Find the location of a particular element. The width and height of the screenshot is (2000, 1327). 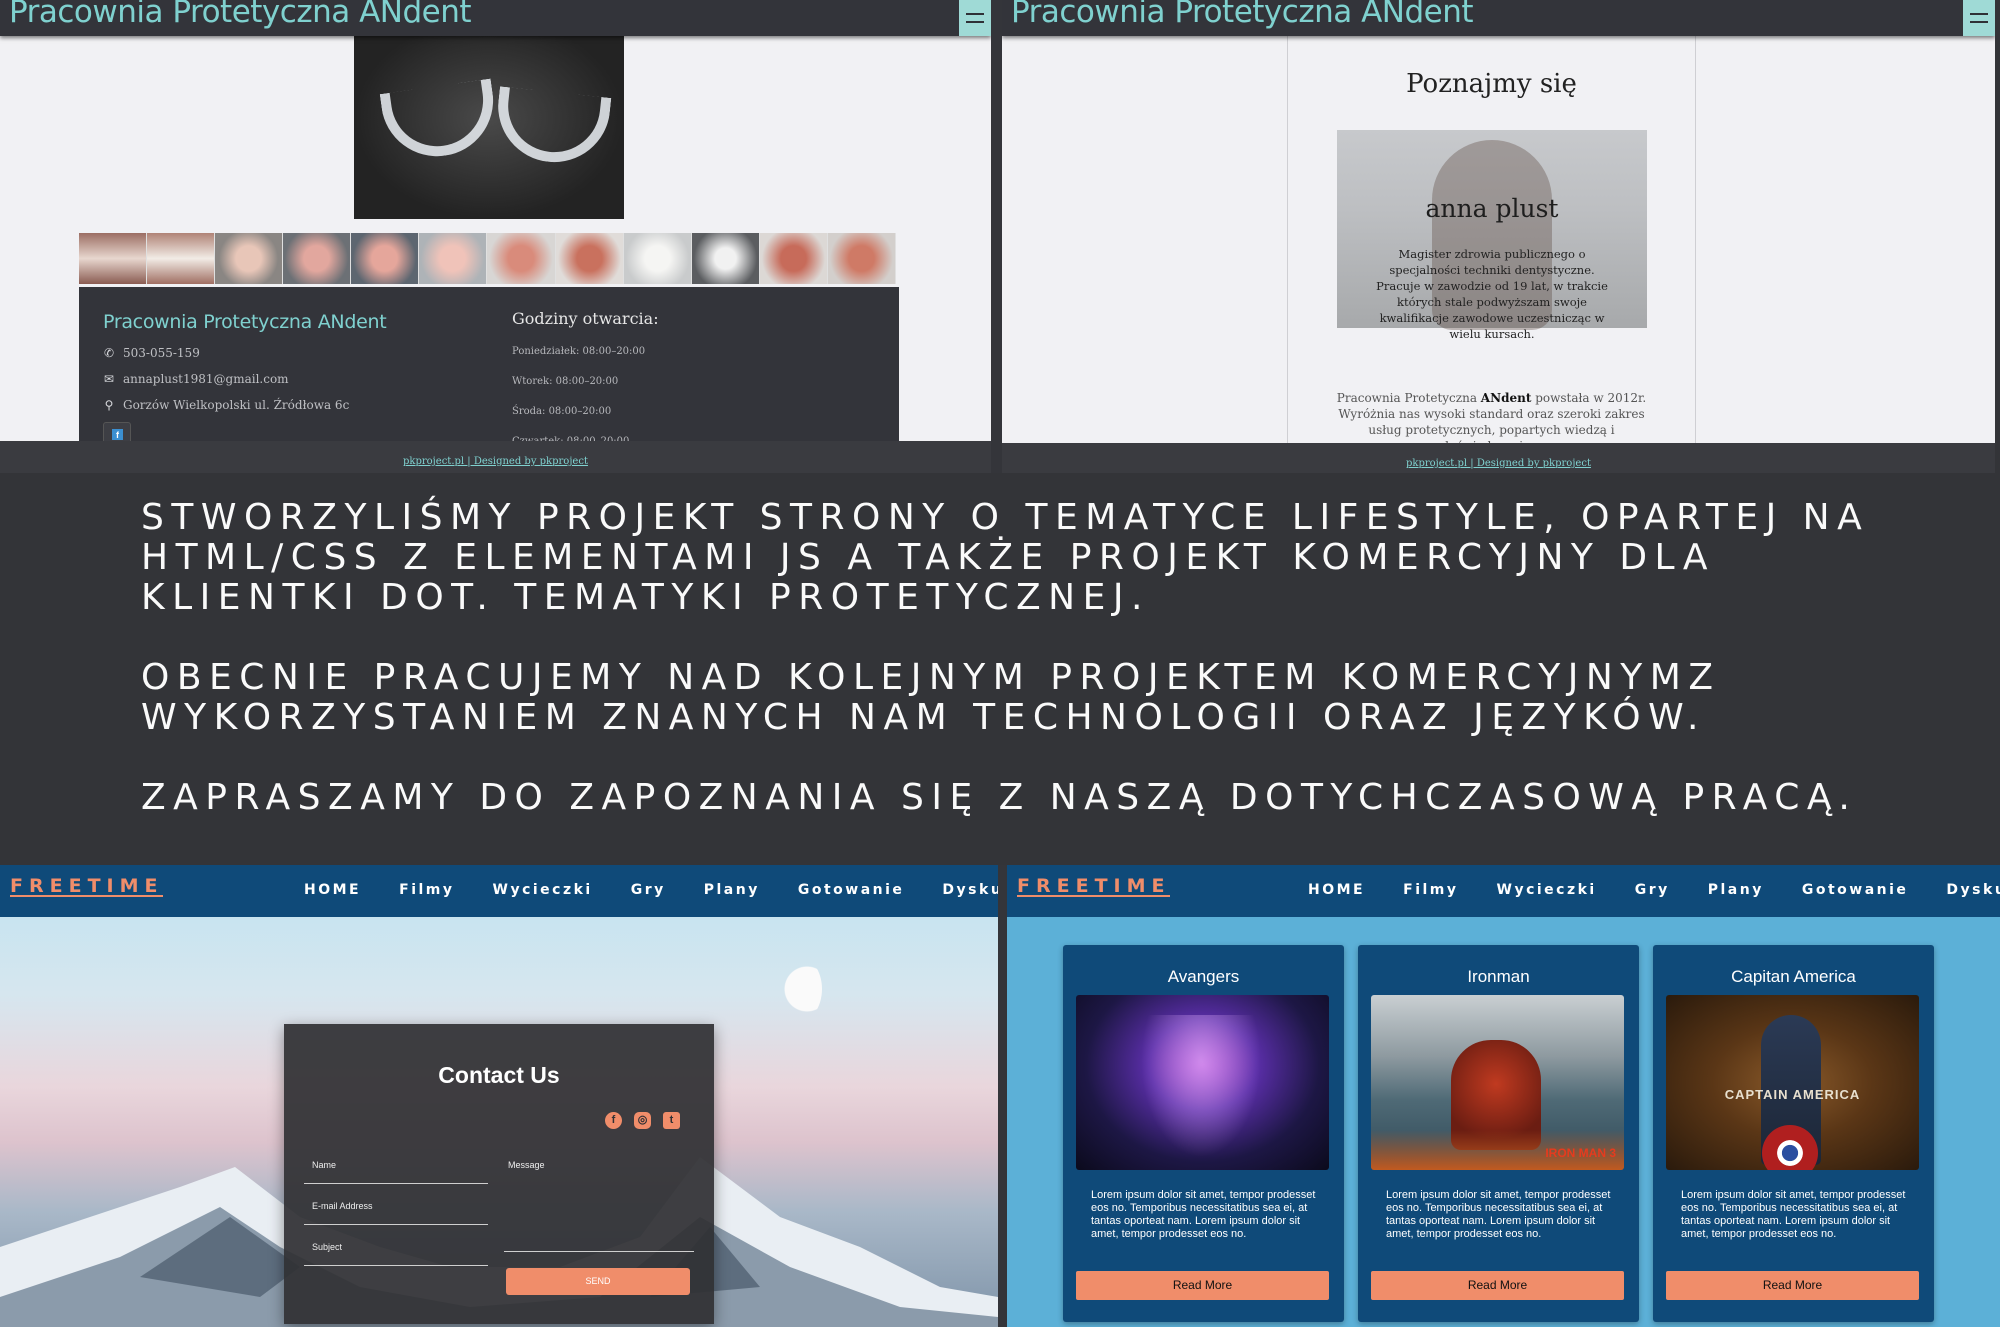

hours-row: Poniedziałek: 08:00–20:00 is located at coordinates (579, 351).